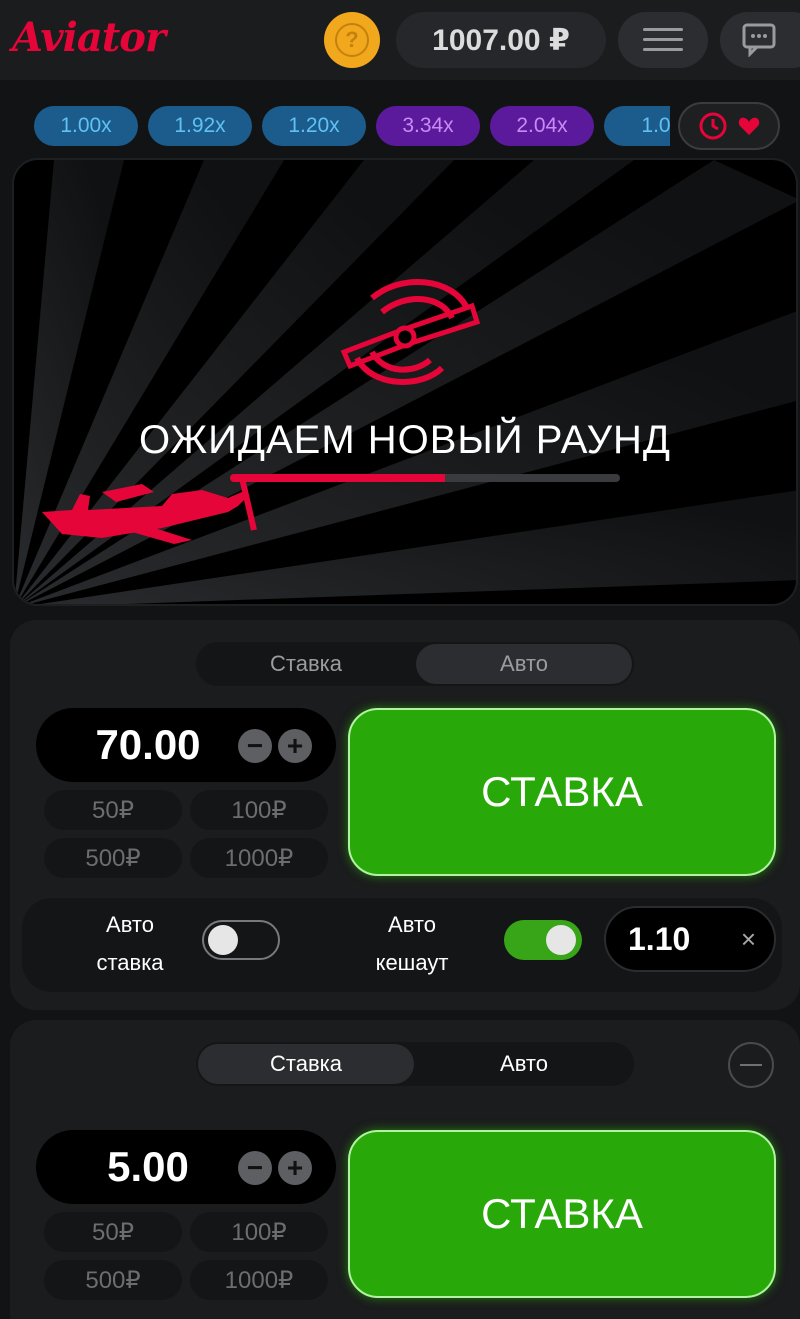  What do you see at coordinates (130, 924) in the screenshot?
I see `auto-bet-label-line-1: Авто` at bounding box center [130, 924].